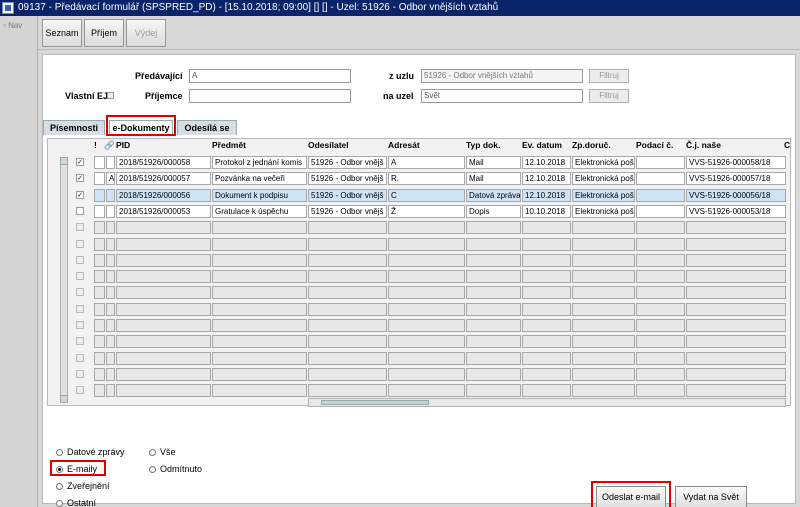  What do you see at coordinates (603, 211) in the screenshot?
I see `cell-zpdoruc: Elektronická poš` at bounding box center [603, 211].